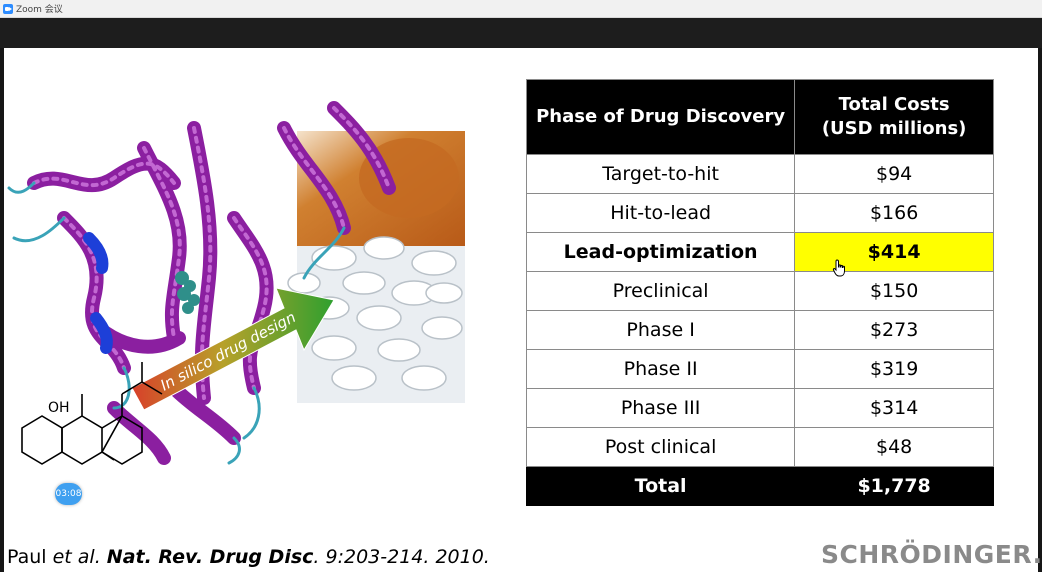 This screenshot has height=572, width=1042. What do you see at coordinates (39, 10) in the screenshot?
I see `window-title: Zoom 会议` at bounding box center [39, 10].